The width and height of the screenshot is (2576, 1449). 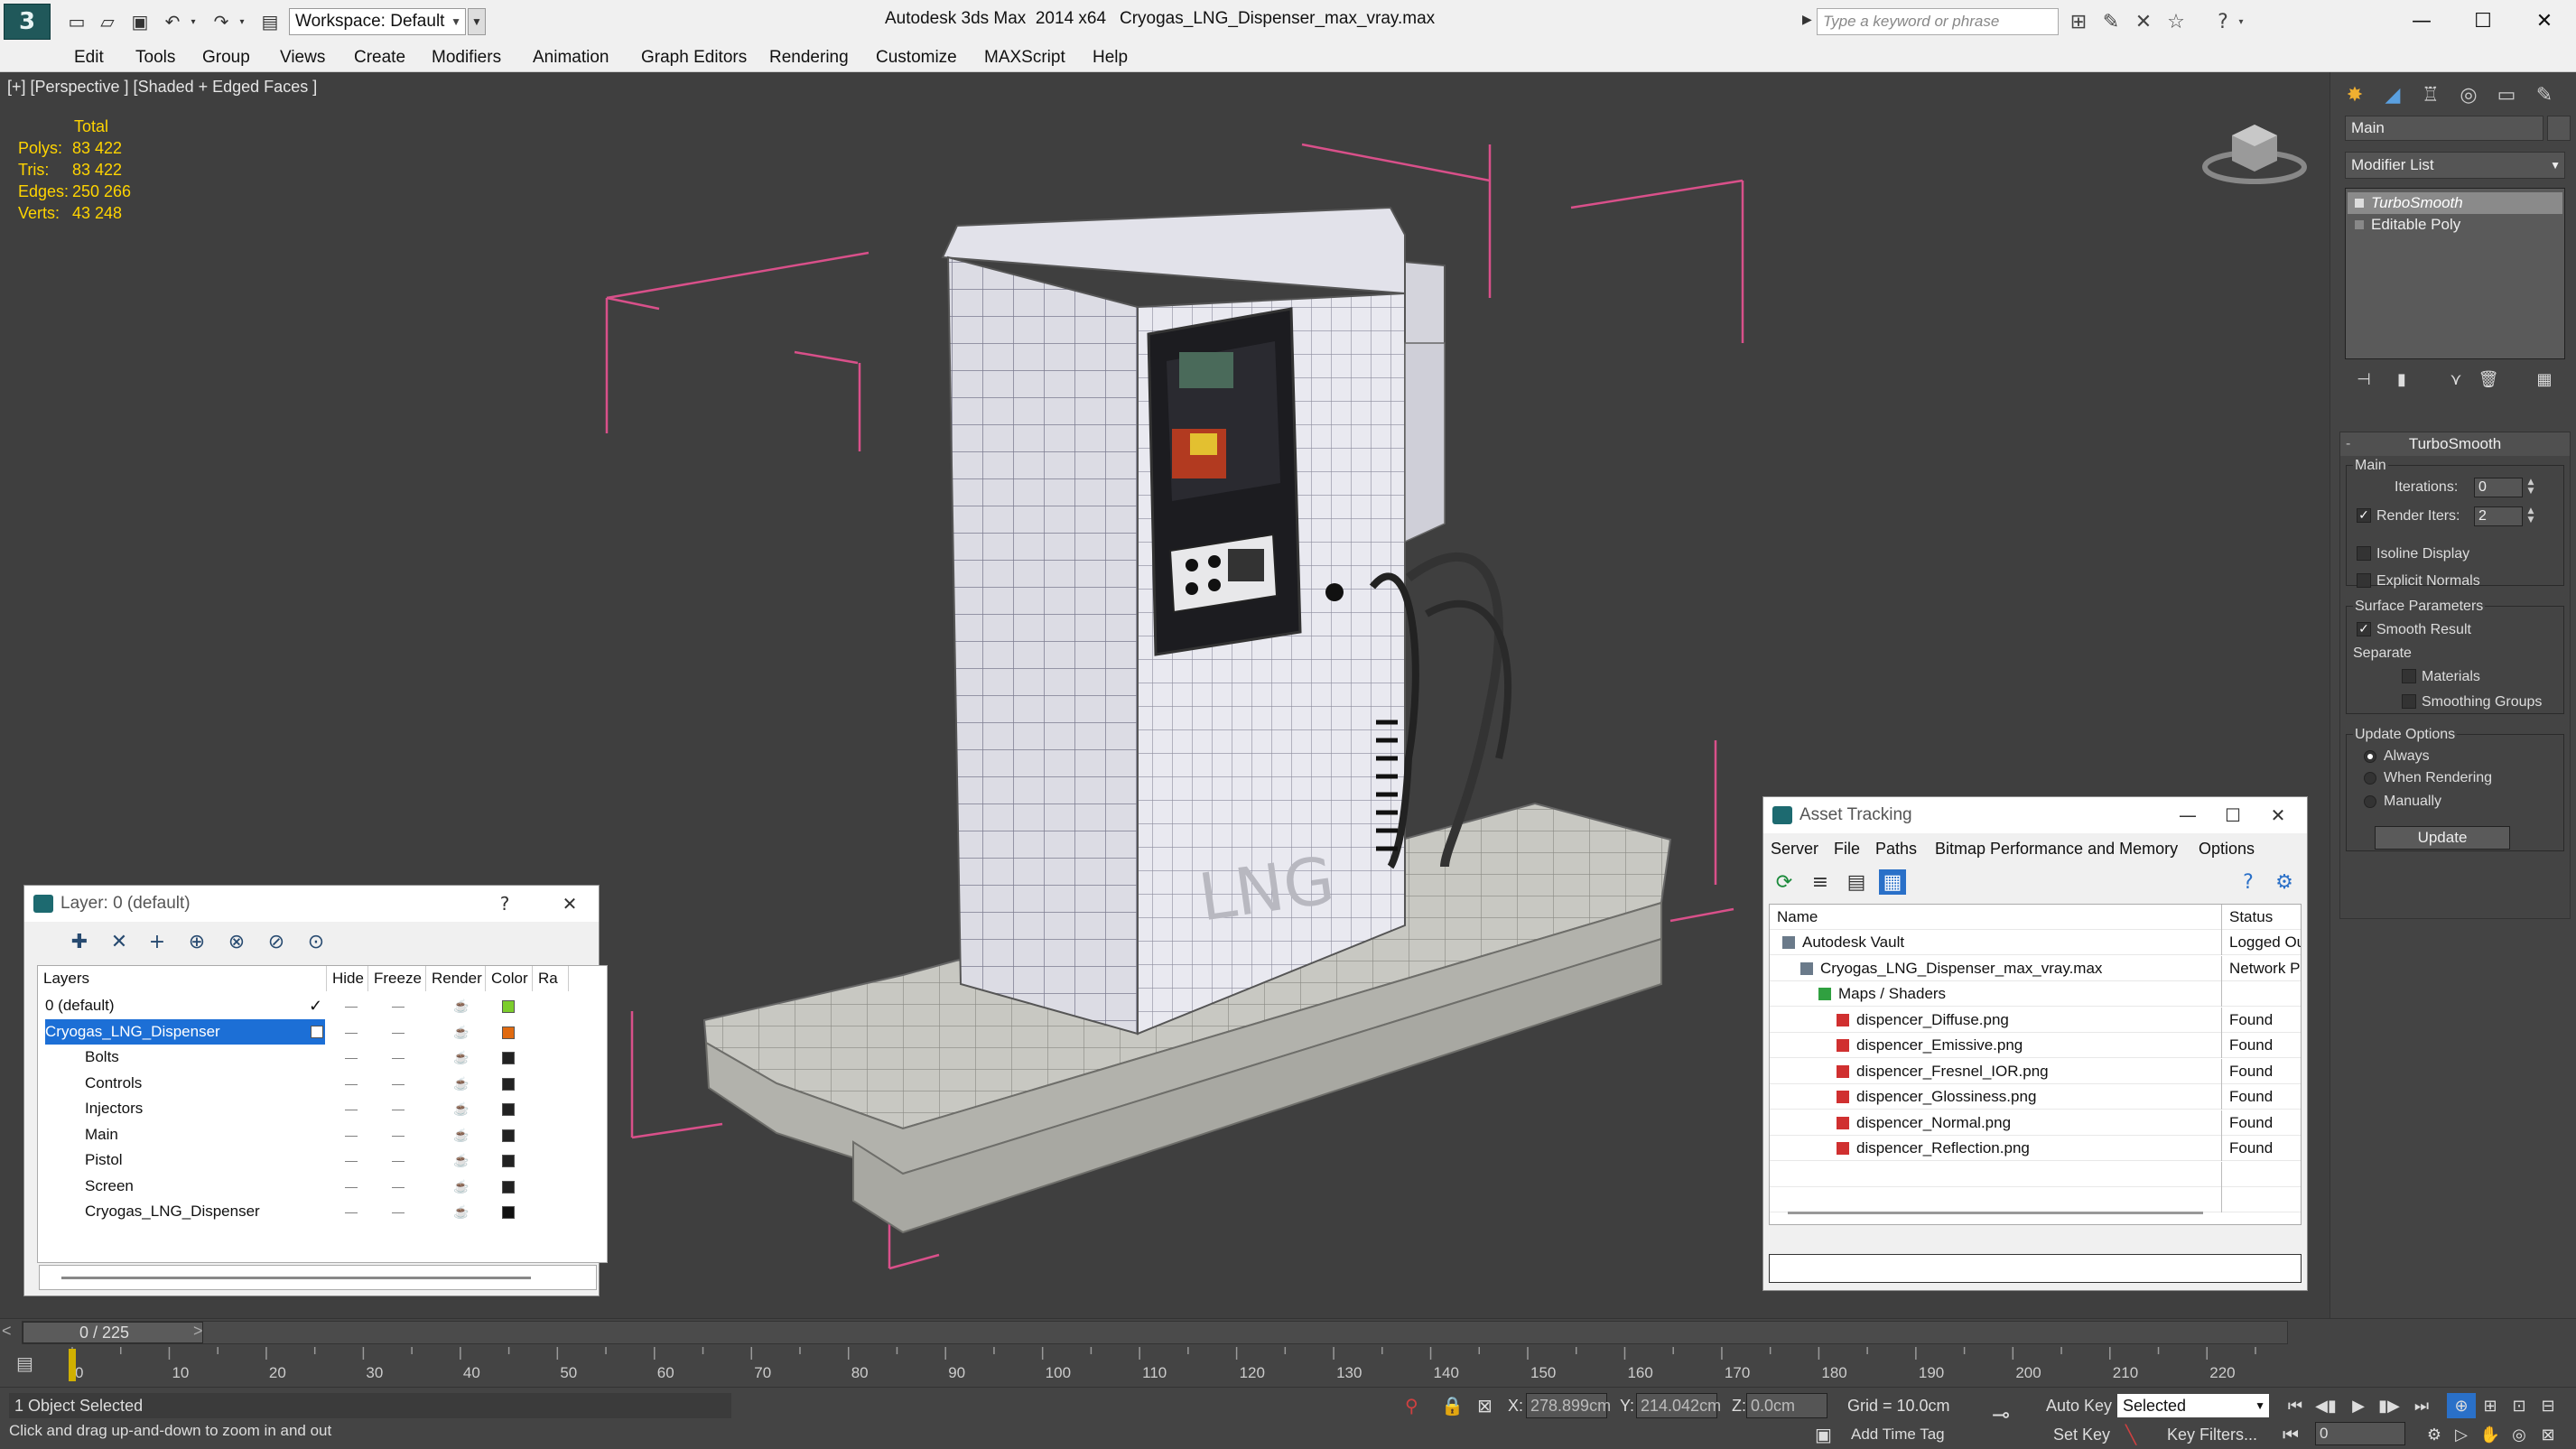 What do you see at coordinates (155, 58) in the screenshot?
I see `menu-tools: Tools` at bounding box center [155, 58].